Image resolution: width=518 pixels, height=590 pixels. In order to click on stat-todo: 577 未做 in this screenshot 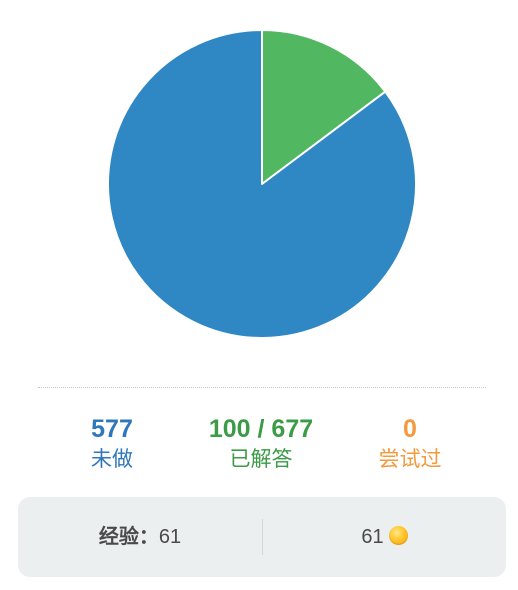, I will do `click(112, 444)`.